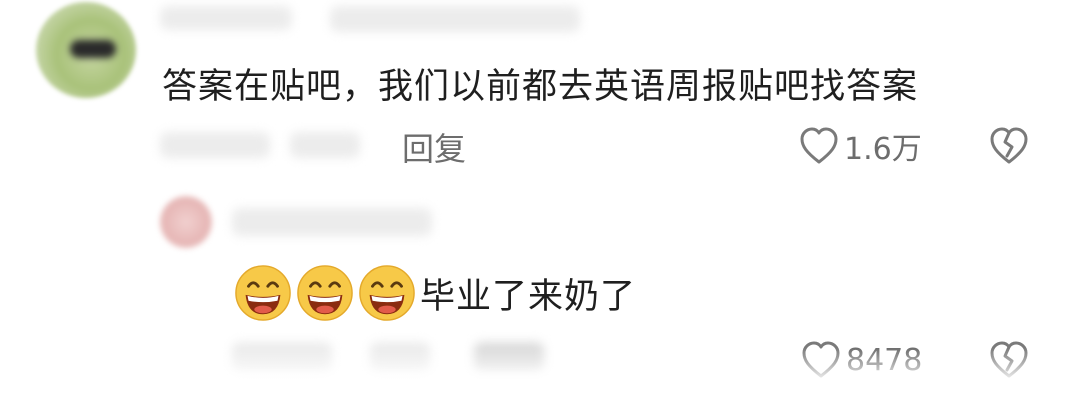  What do you see at coordinates (509, 357) in the screenshot?
I see `reply-reply-button-redacted` at bounding box center [509, 357].